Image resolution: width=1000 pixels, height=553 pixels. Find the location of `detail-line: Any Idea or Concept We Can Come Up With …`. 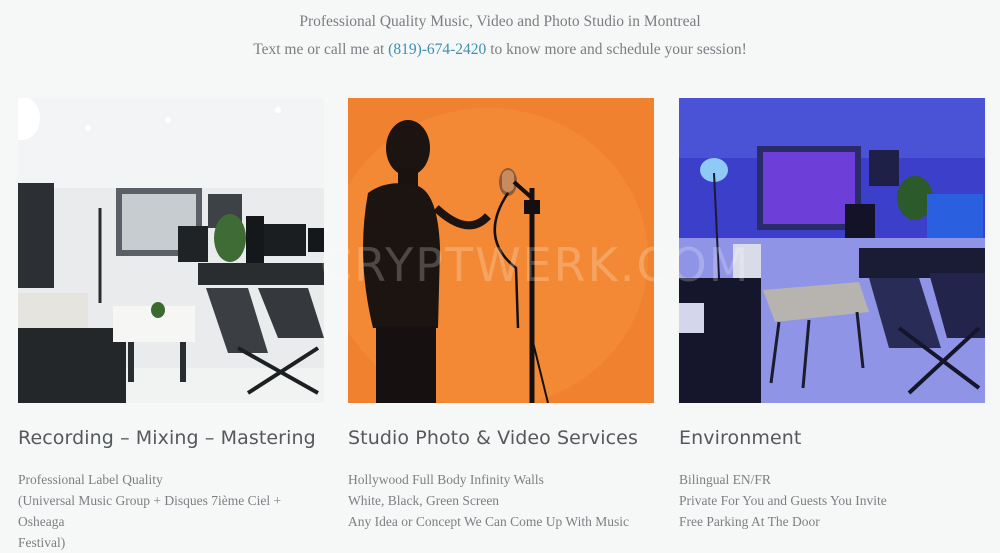

detail-line: Any Idea or Concept We Can Come Up With … is located at coordinates (488, 521).